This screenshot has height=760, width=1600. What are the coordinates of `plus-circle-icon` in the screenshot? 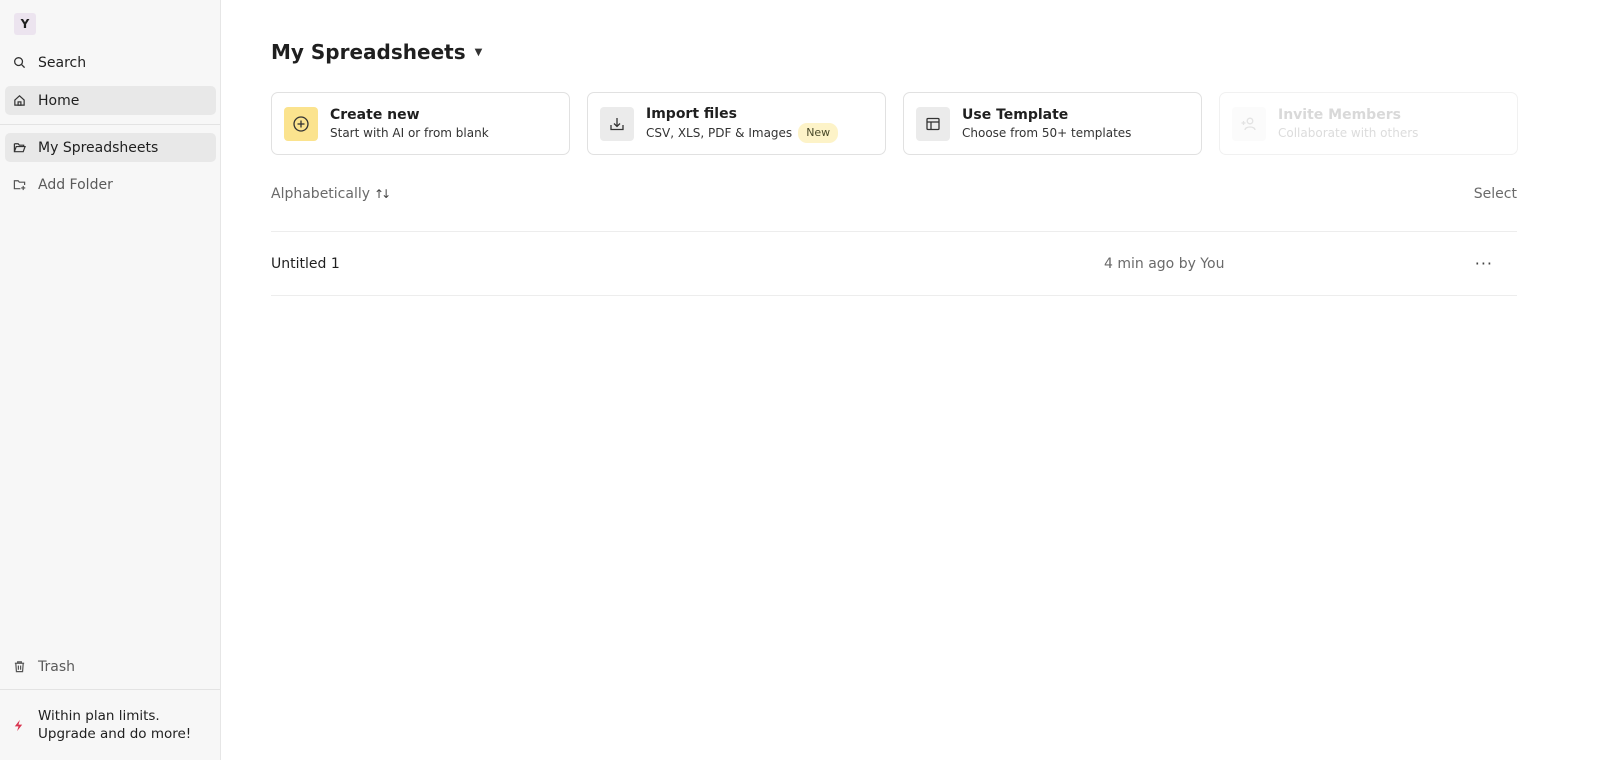 It's located at (301, 123).